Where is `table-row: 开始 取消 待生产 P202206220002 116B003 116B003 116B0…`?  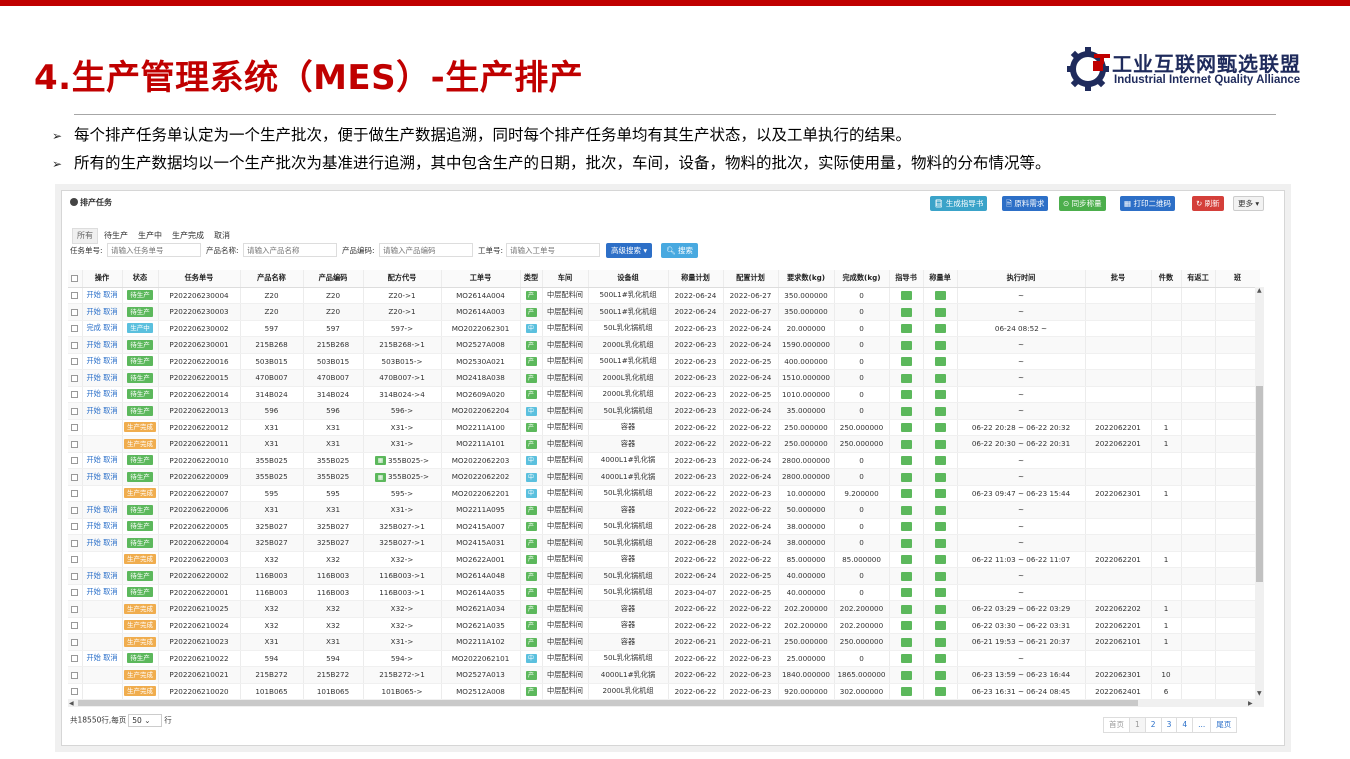 table-row: 开始 取消 待生产 P202206220002 116B003 116B003 116B0… is located at coordinates (664, 576).